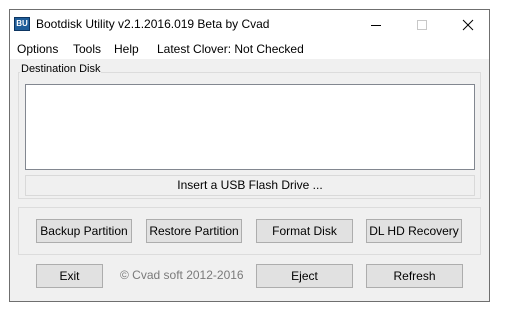  Describe the element at coordinates (126, 49) in the screenshot. I see `menu-help: Help` at that location.